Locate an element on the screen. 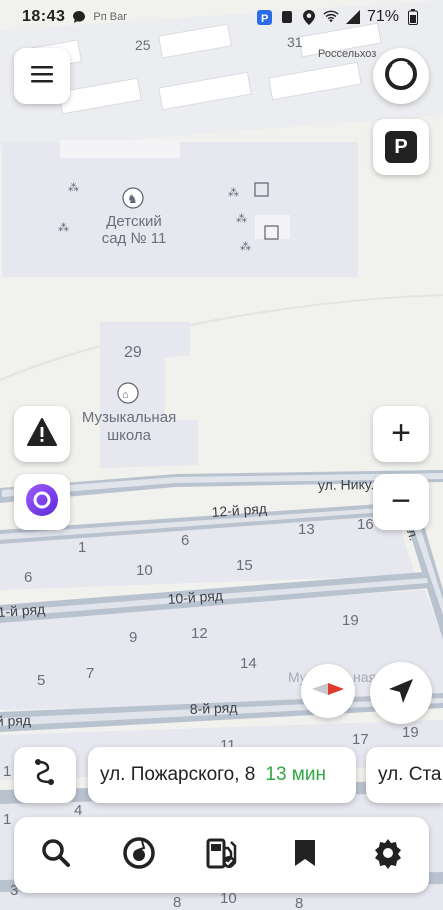  fuel-icon is located at coordinates (222, 855).